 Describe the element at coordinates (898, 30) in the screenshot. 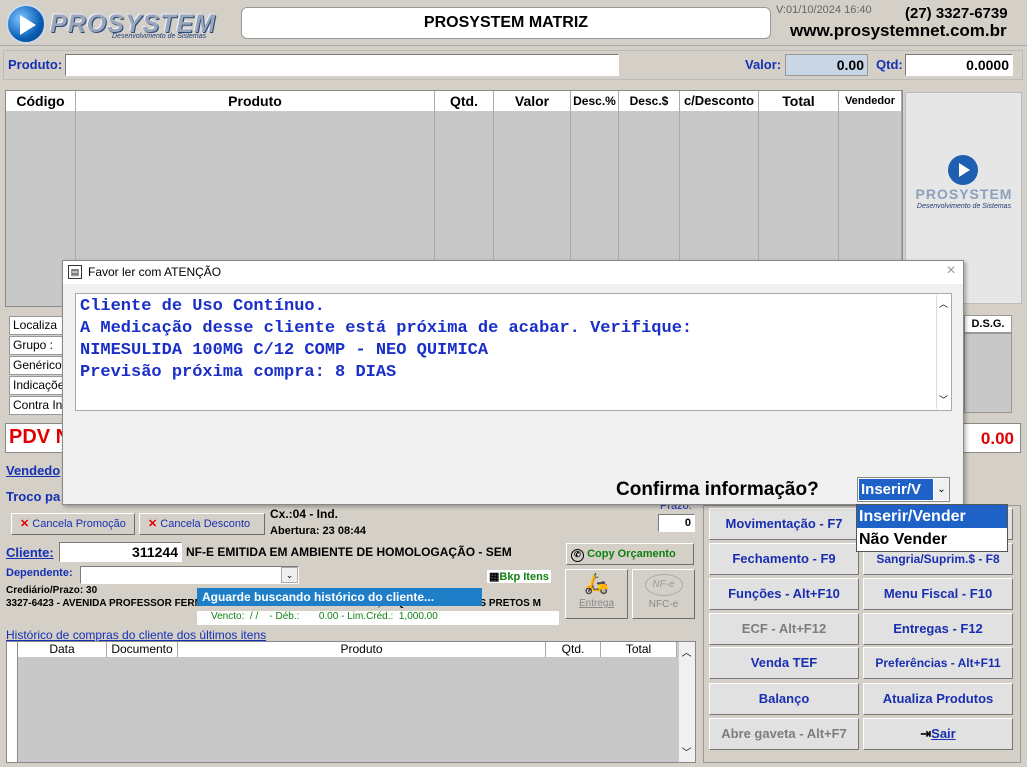

I see `website: www.prosystemnet.com.br` at that location.